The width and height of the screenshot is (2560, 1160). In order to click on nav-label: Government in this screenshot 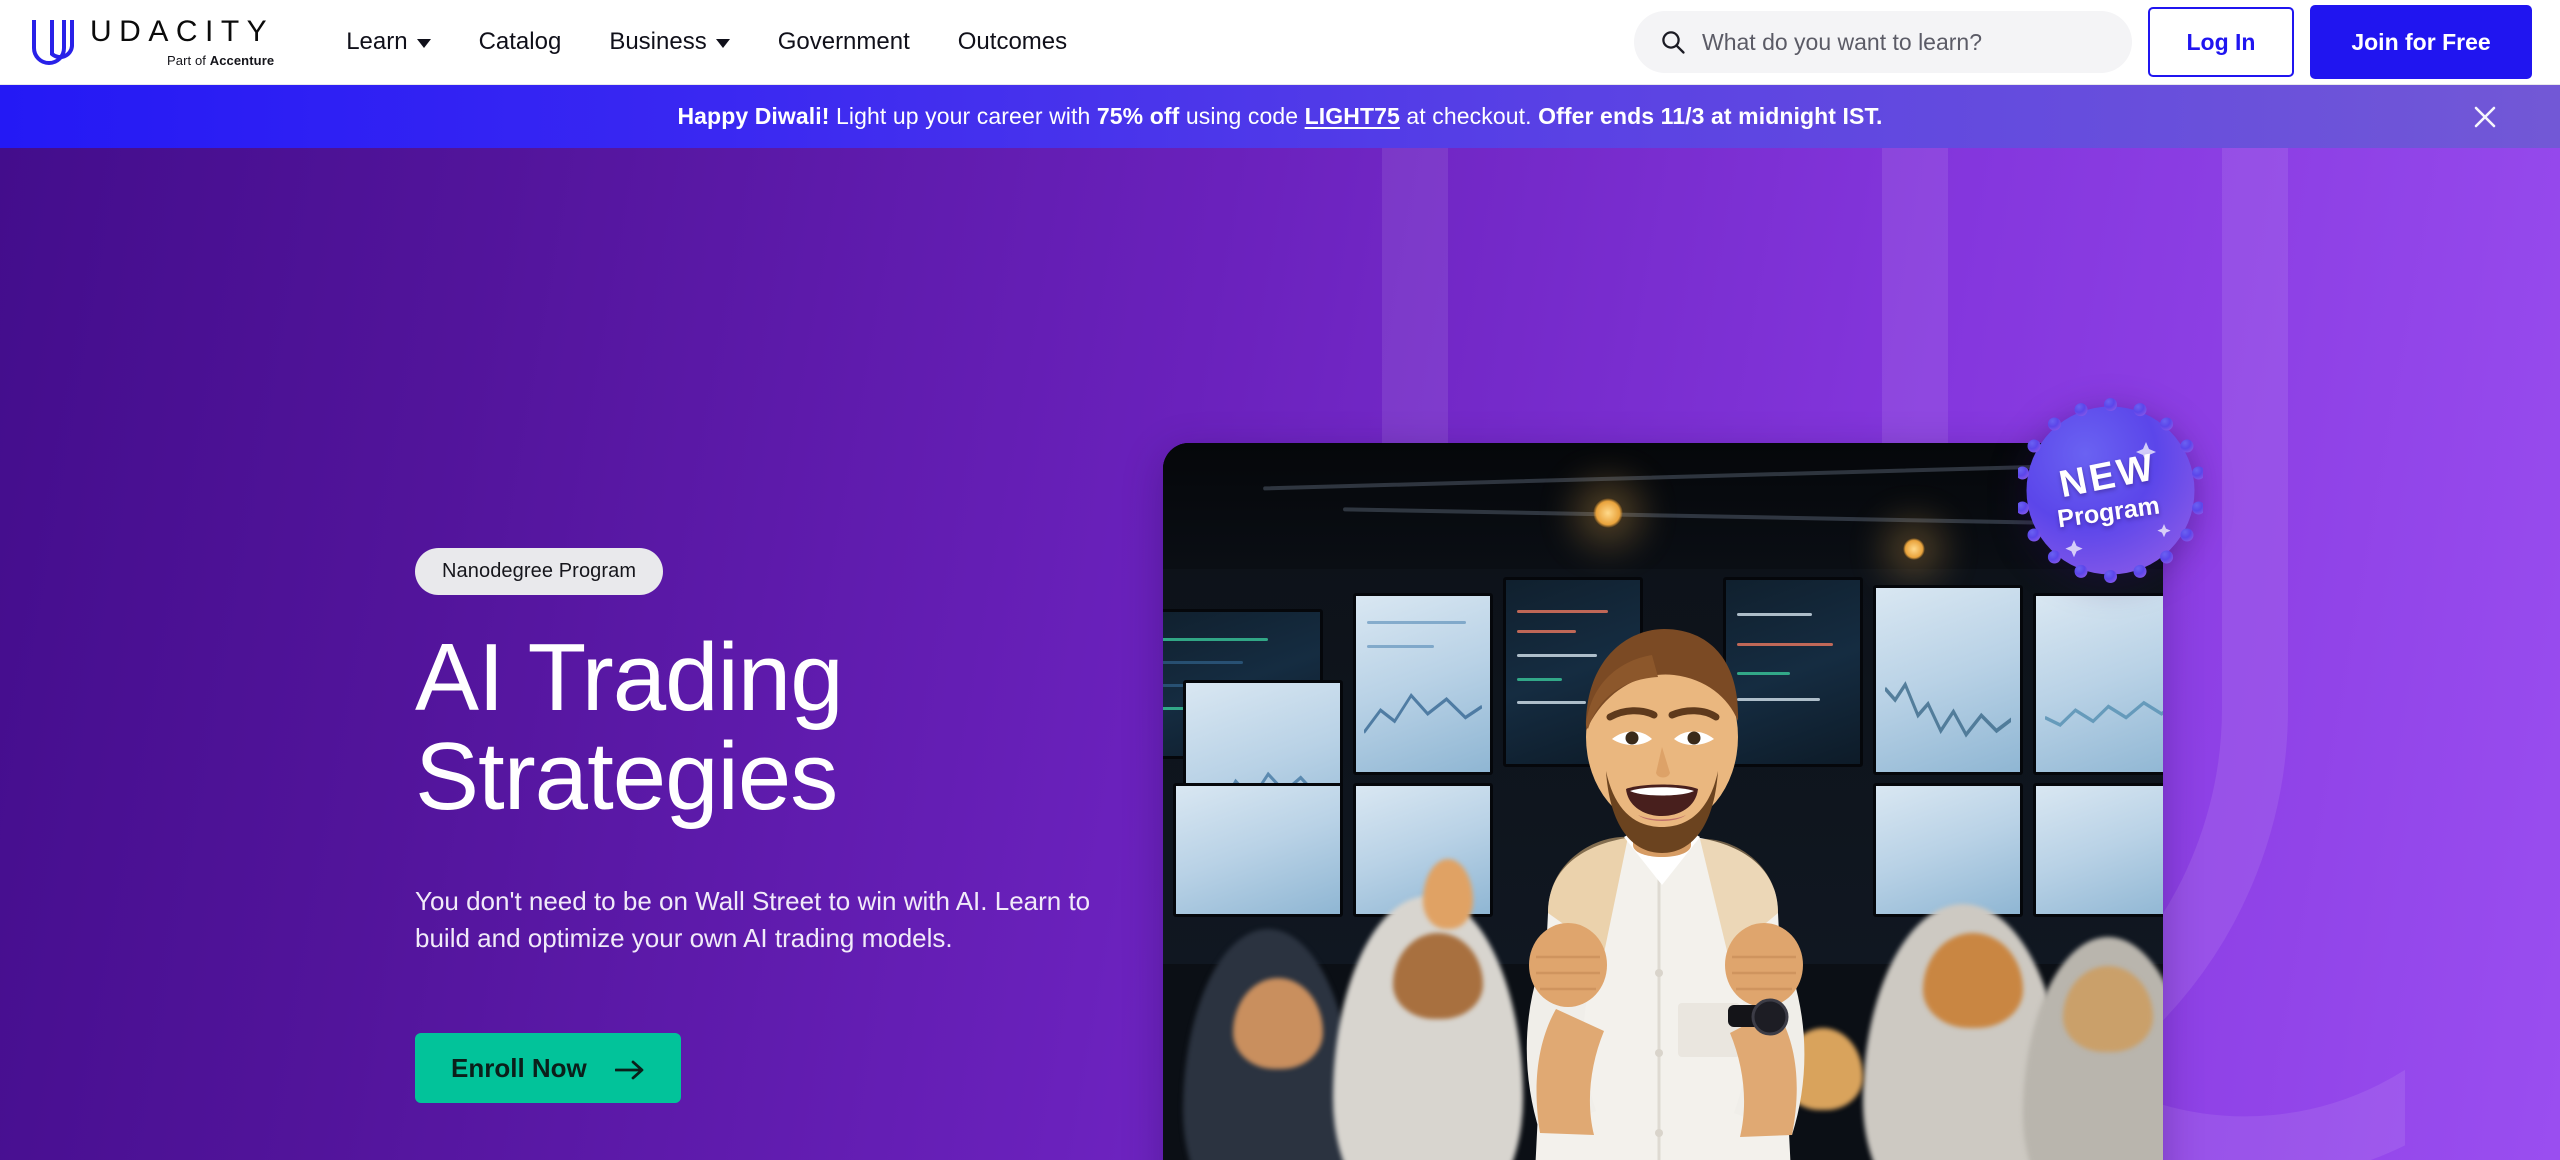, I will do `click(843, 41)`.